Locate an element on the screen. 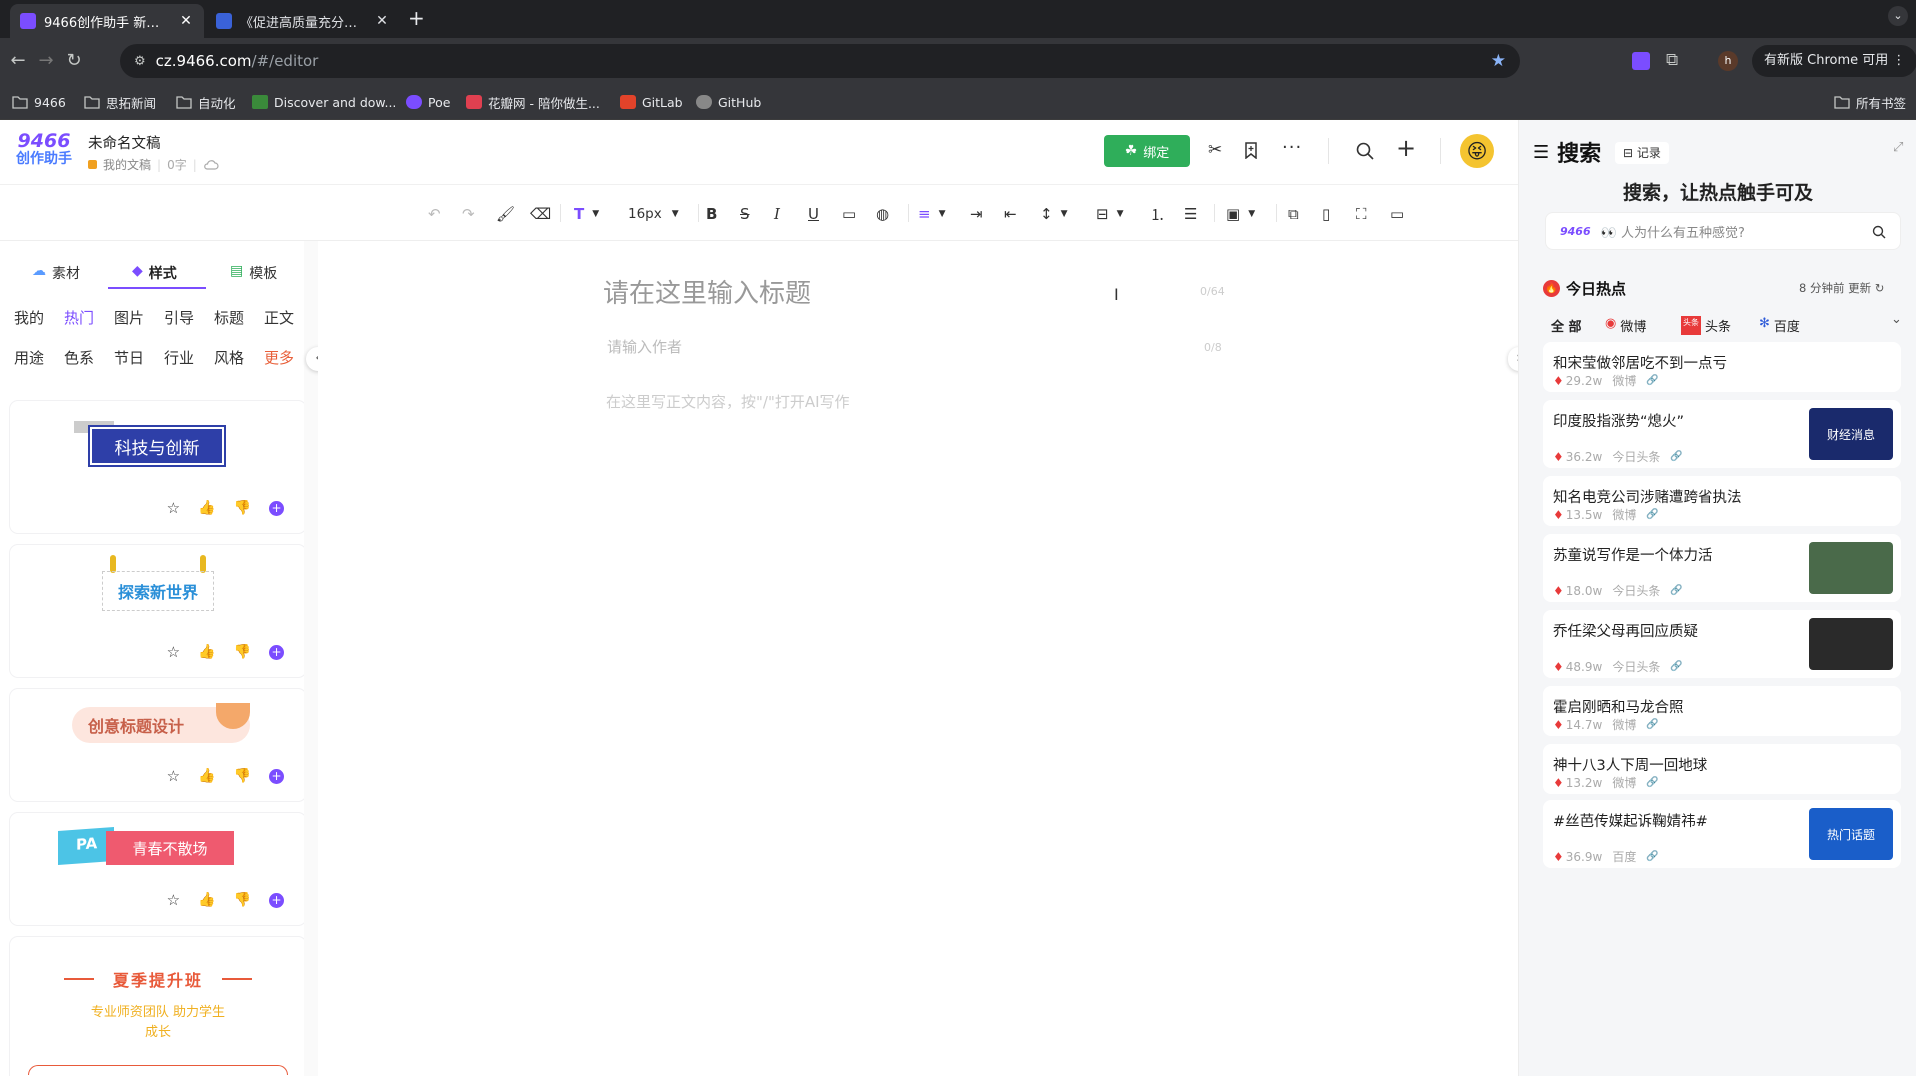 Image resolution: width=1916 pixels, height=1076 pixels. hot-item: 苏童说写作是一个体力活 ♦ 18.0w 今日头条 🔗 is located at coordinates (1722, 568).